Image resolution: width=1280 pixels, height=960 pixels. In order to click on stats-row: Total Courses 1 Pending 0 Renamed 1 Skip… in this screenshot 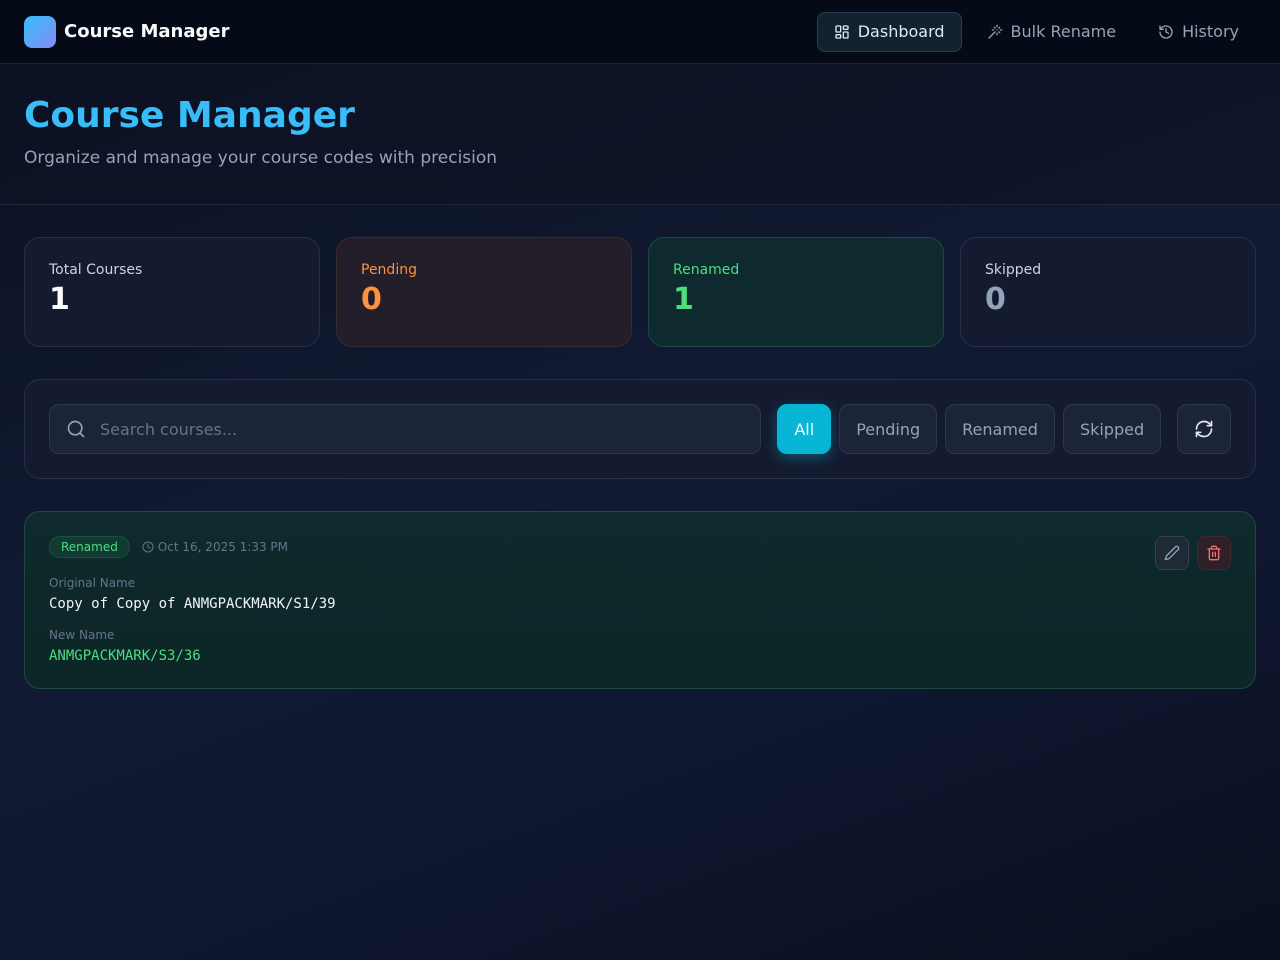, I will do `click(640, 276)`.